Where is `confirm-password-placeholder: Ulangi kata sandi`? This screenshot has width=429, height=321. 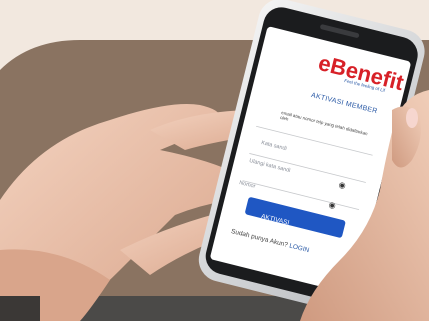 confirm-password-placeholder: Ulangi kata sandi is located at coordinates (269, 166).